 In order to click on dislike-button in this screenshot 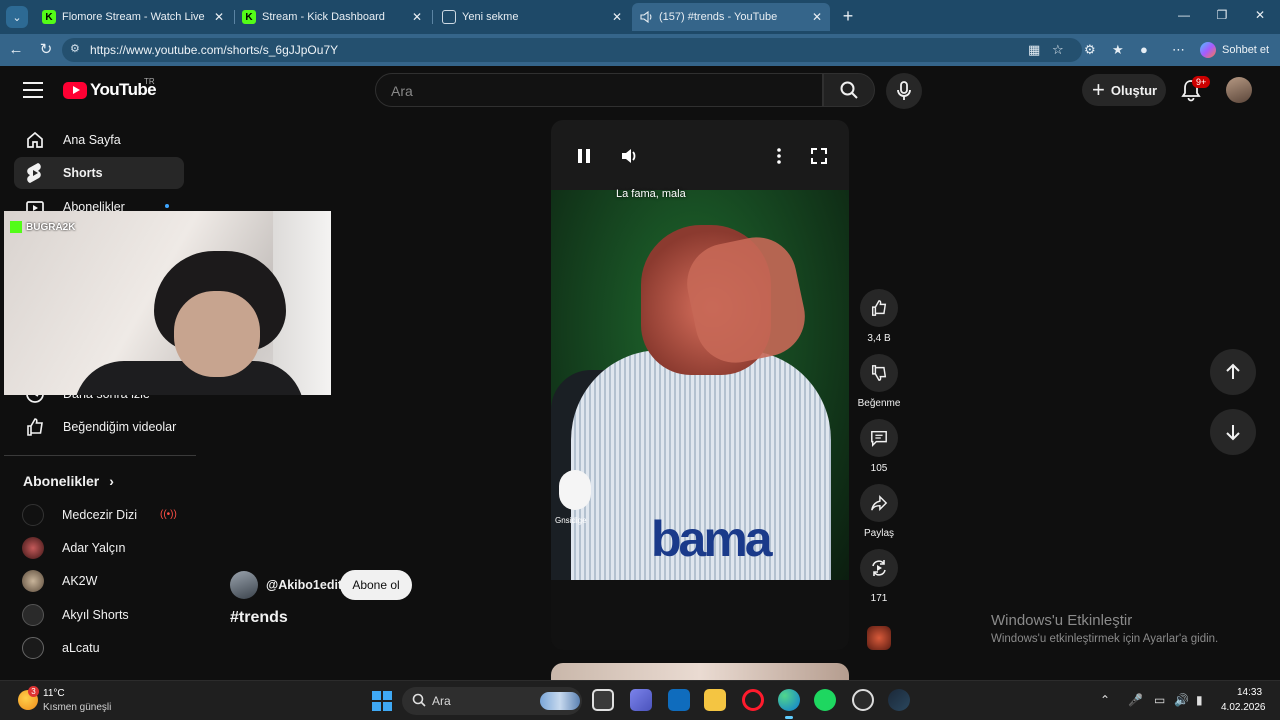, I will do `click(879, 373)`.